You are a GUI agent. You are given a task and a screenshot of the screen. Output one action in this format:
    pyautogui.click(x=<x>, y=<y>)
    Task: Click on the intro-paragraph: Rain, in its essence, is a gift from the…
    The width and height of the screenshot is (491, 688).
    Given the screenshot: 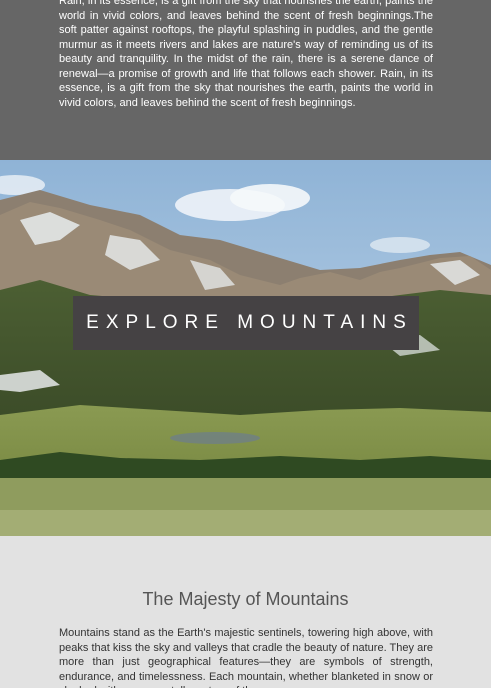 What is the action you would take?
    pyautogui.click(x=246, y=54)
    